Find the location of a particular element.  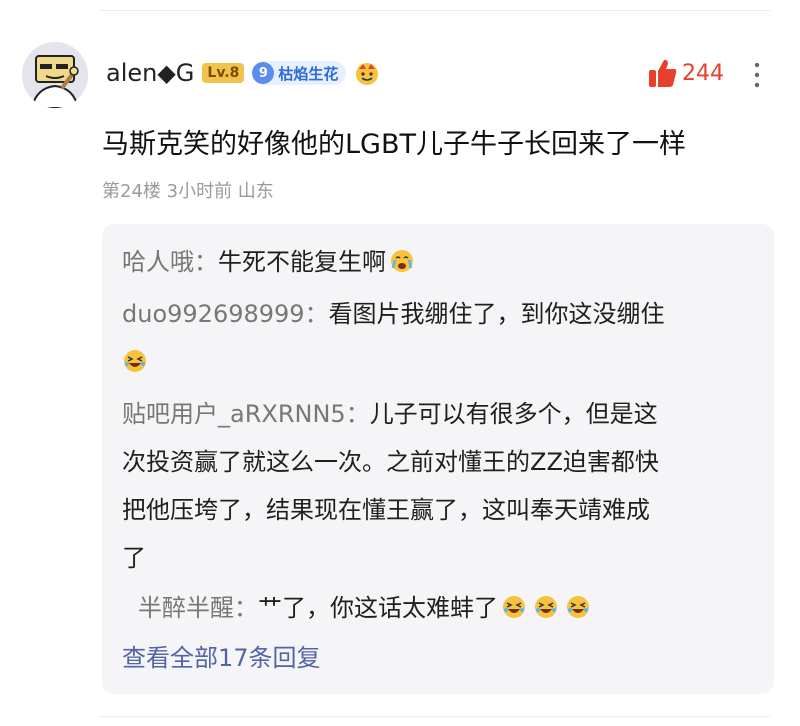

reply-text-line: 把他压垮了，结果现在懂王赢了，这叫奉天靖难成 is located at coordinates (386, 510).